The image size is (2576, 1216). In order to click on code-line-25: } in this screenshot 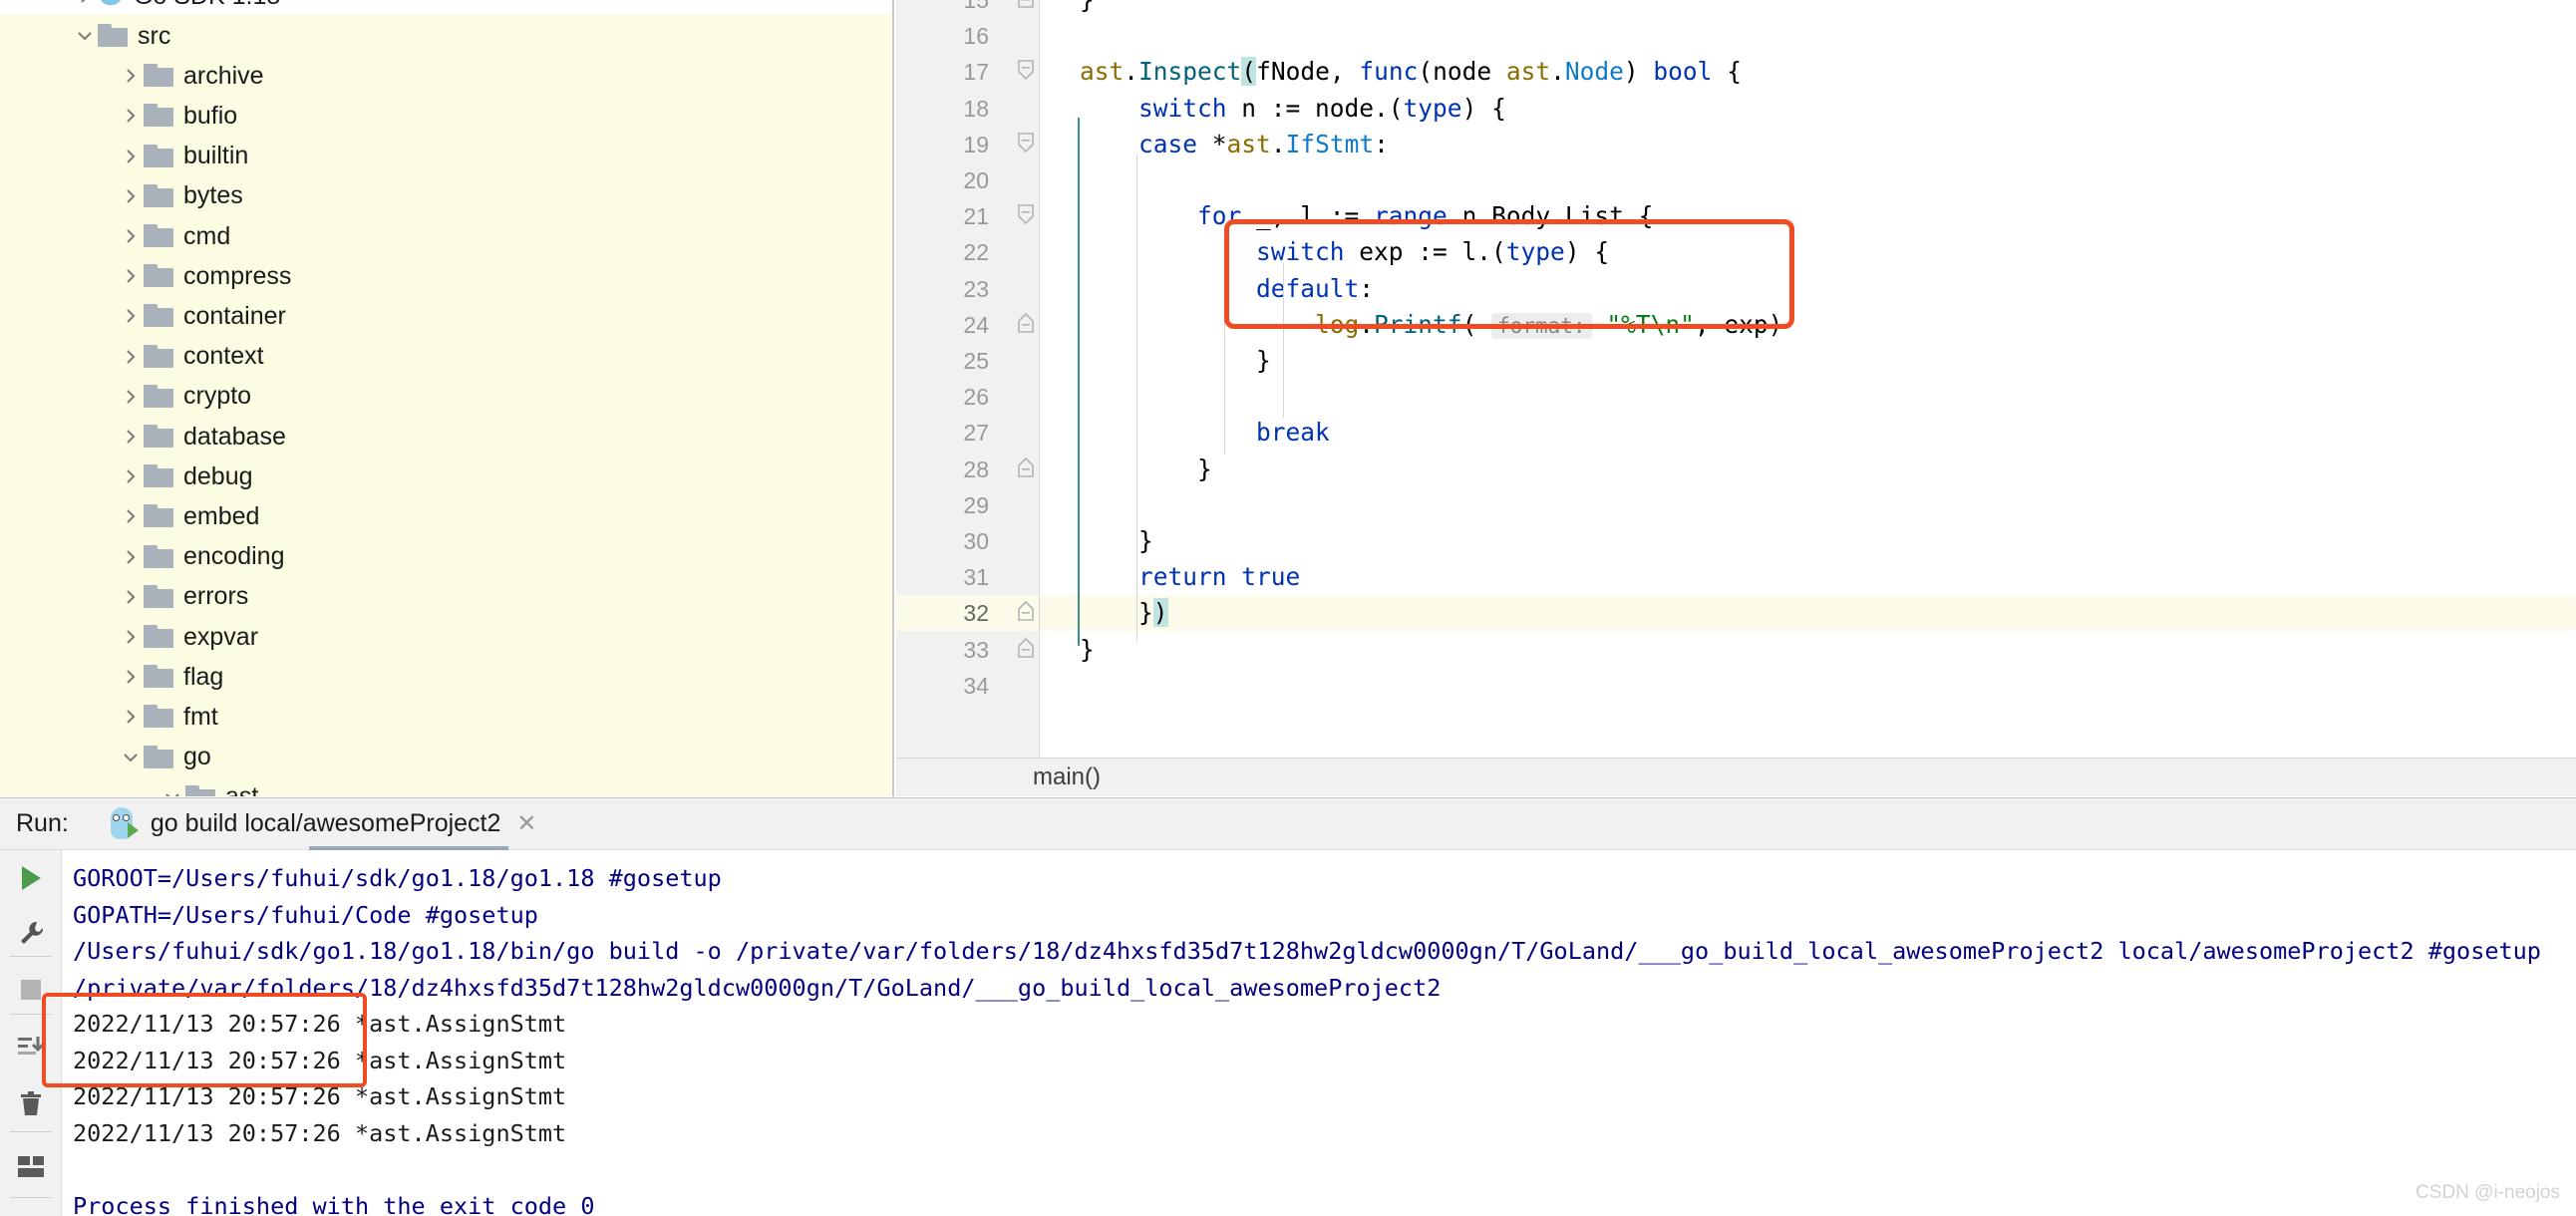, I will do `click(1808, 361)`.